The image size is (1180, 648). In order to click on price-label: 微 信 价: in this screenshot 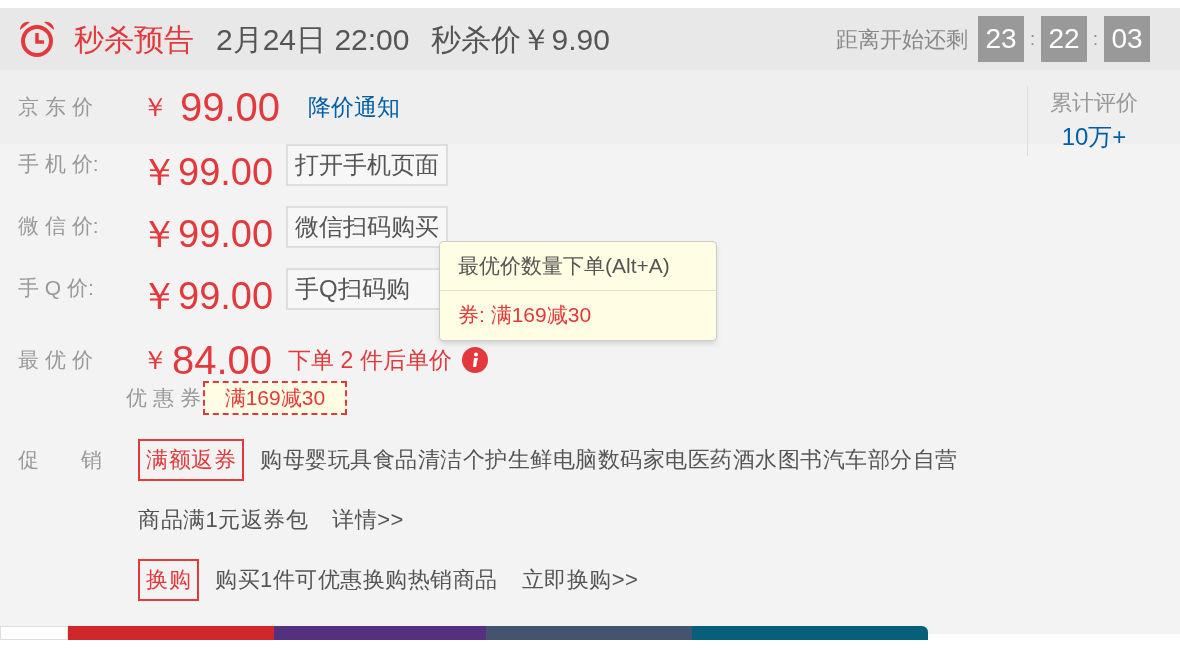, I will do `click(58, 226)`.